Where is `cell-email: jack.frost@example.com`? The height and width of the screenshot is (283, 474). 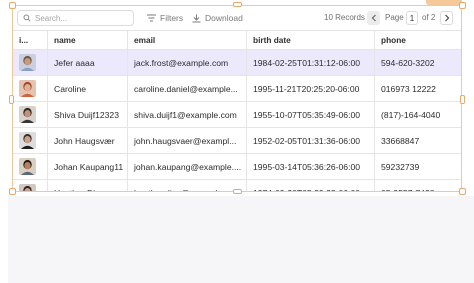
cell-email: jack.frost@example.com is located at coordinates (187, 62).